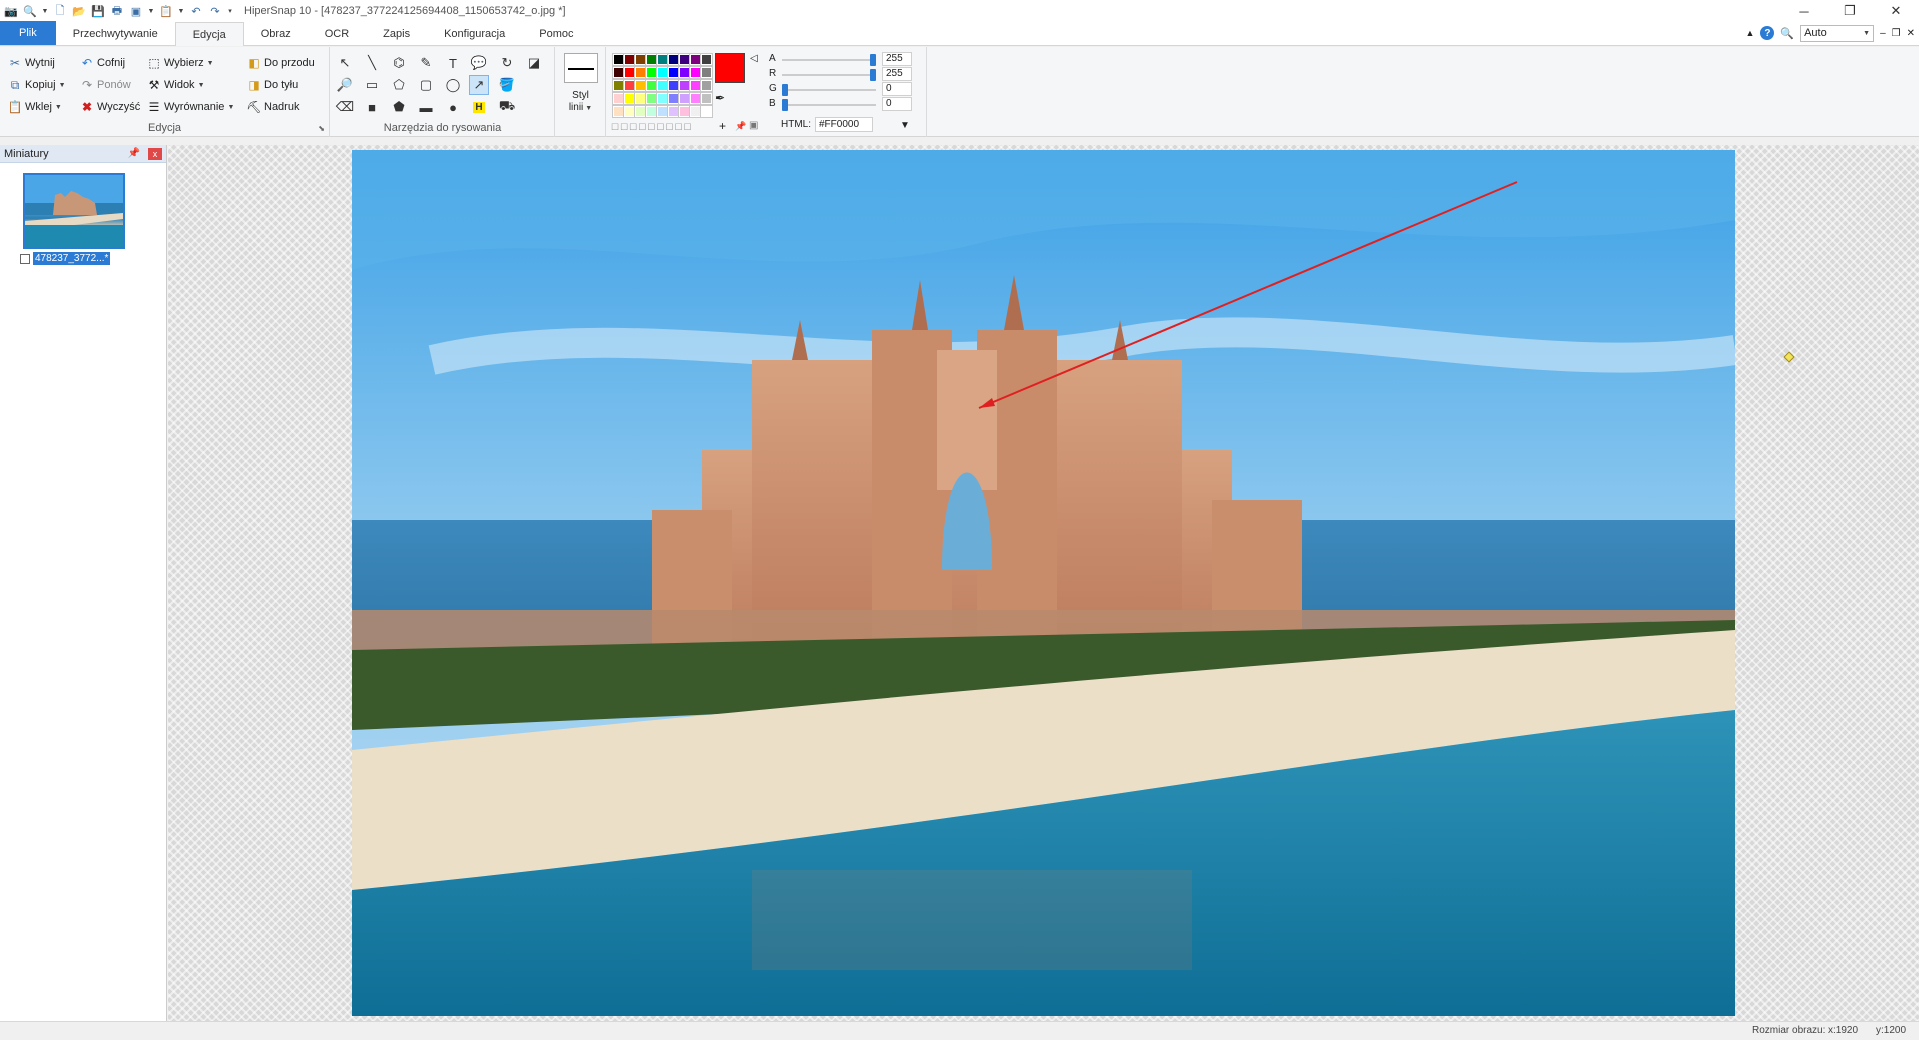 The height and width of the screenshot is (1040, 1919). Describe the element at coordinates (479, 63) in the screenshot. I see `callout-tool-icon: 💬` at that location.